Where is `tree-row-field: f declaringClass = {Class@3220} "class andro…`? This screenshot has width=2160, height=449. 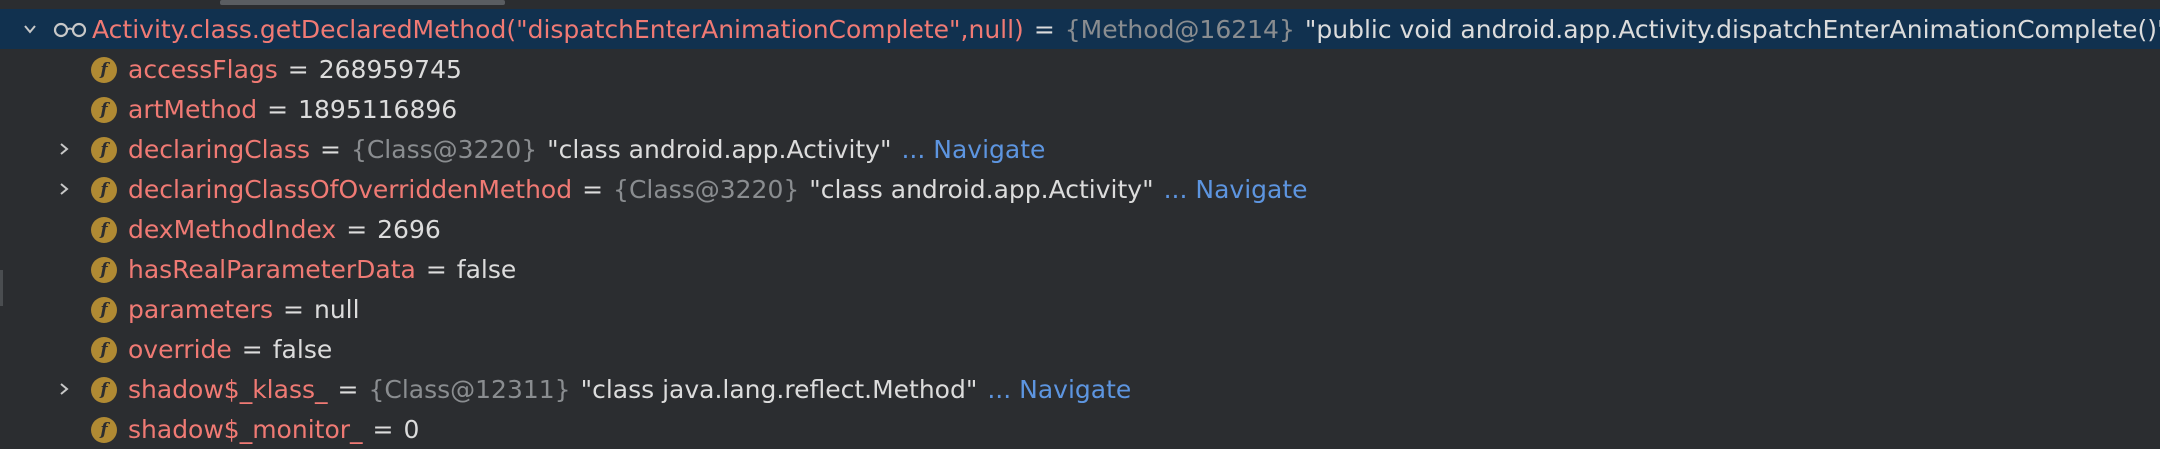 tree-row-field: f declaringClass = {Class@3220} "class andro… is located at coordinates (1080, 149).